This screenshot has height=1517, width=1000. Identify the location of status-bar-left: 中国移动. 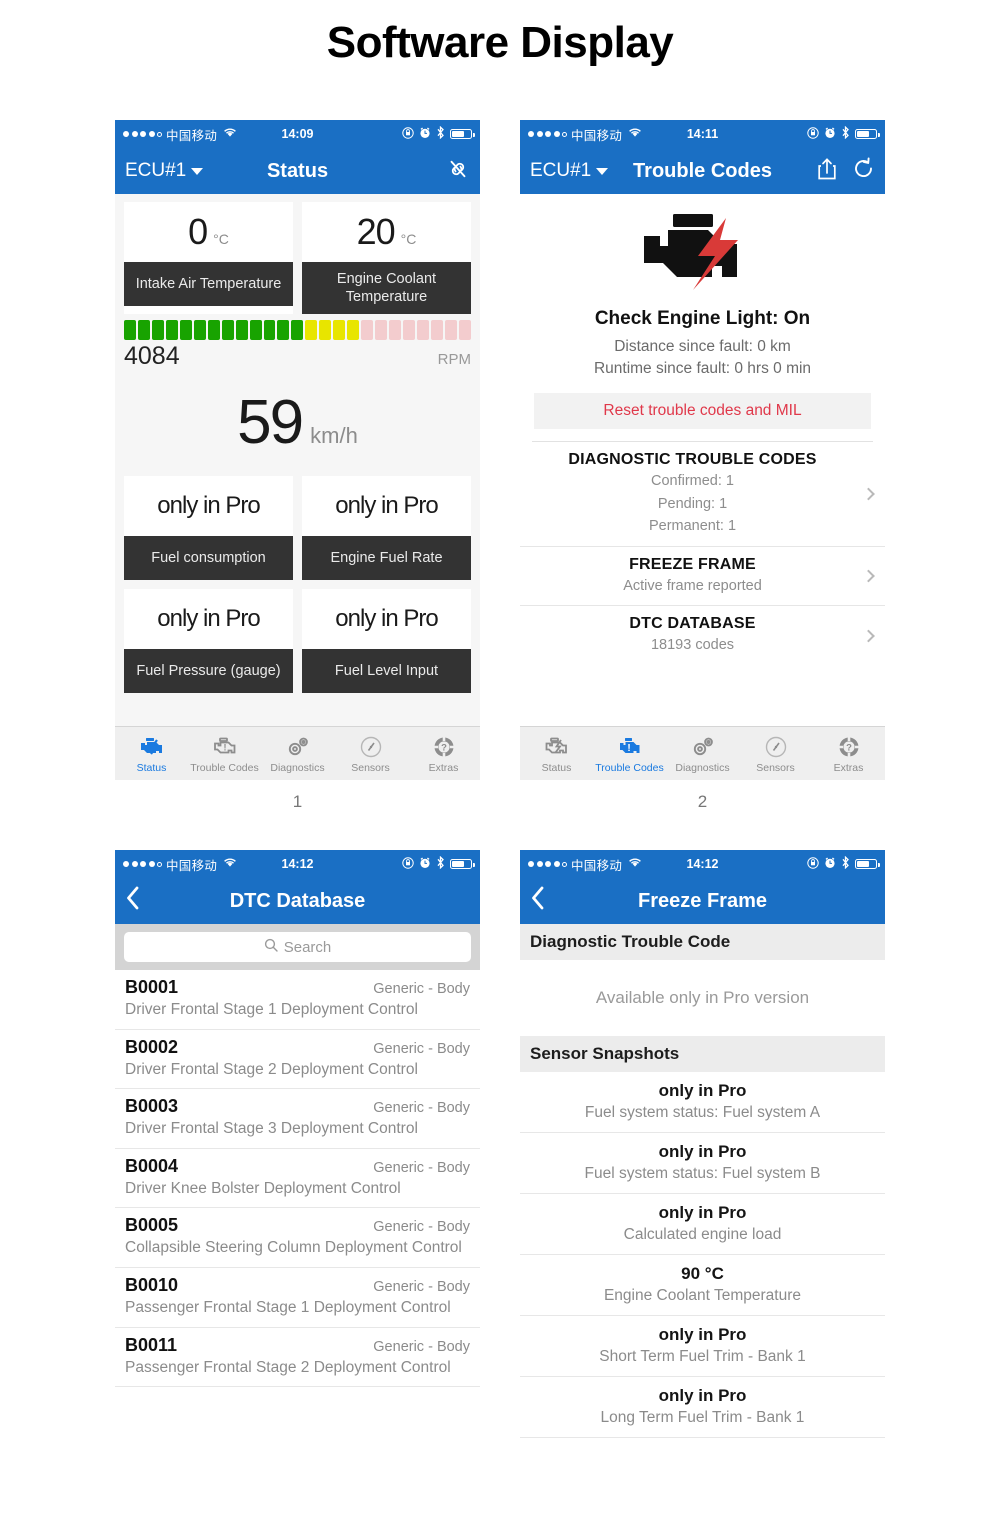
(180, 134).